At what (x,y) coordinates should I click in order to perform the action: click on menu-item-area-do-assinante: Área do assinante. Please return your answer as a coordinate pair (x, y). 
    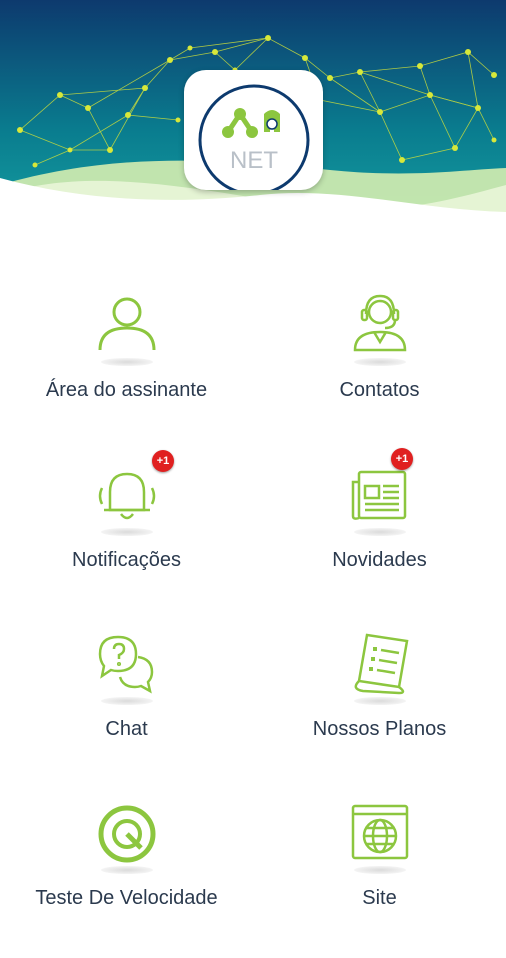
    Looking at the image, I should click on (126, 365).